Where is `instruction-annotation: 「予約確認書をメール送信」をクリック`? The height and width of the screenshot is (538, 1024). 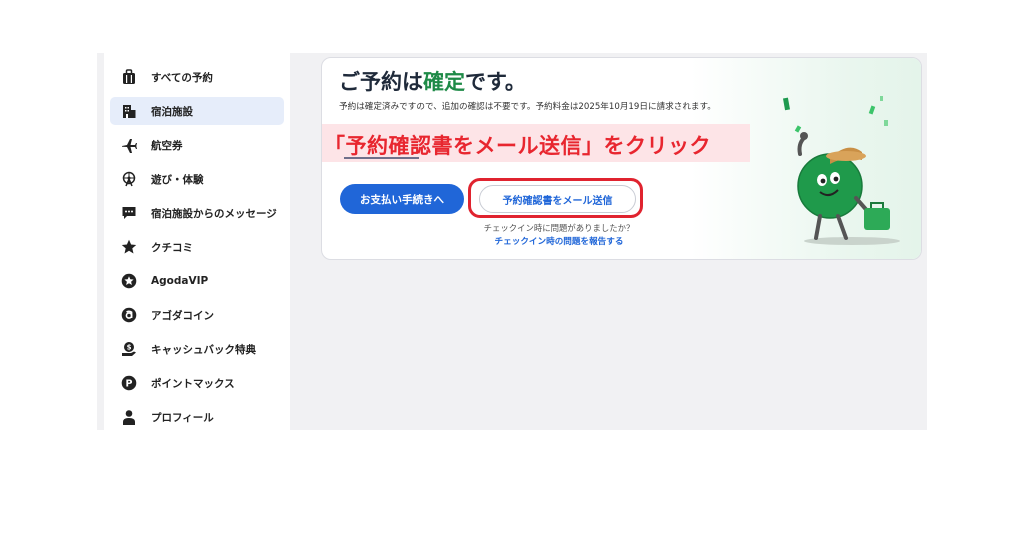 instruction-annotation: 「予約確認書をメール送信」をクリック is located at coordinates (517, 146).